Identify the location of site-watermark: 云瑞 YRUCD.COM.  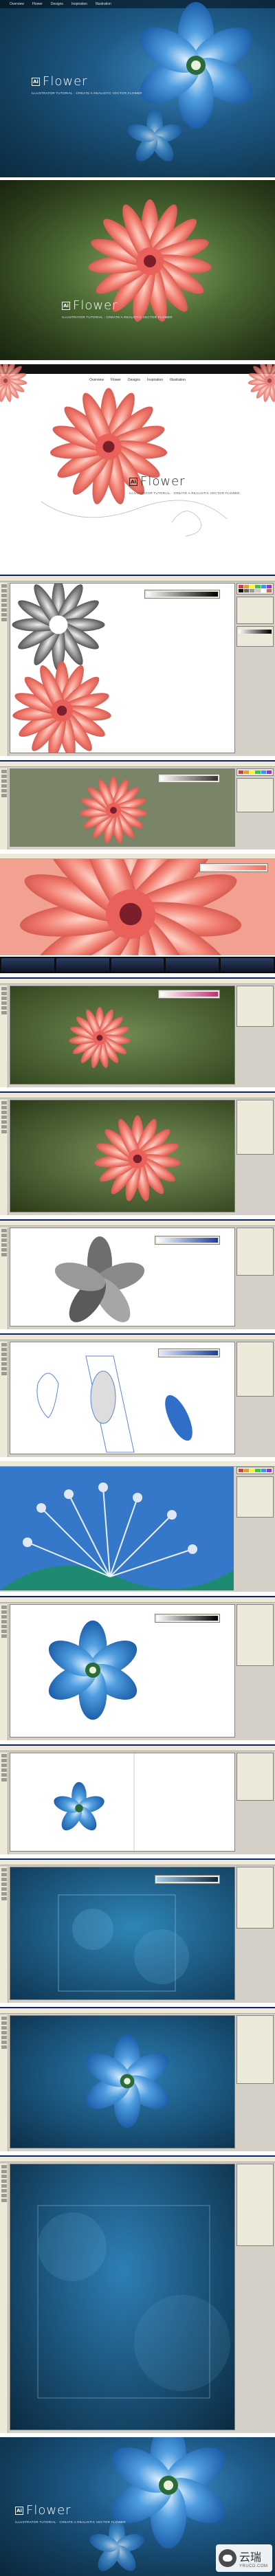
(244, 2558).